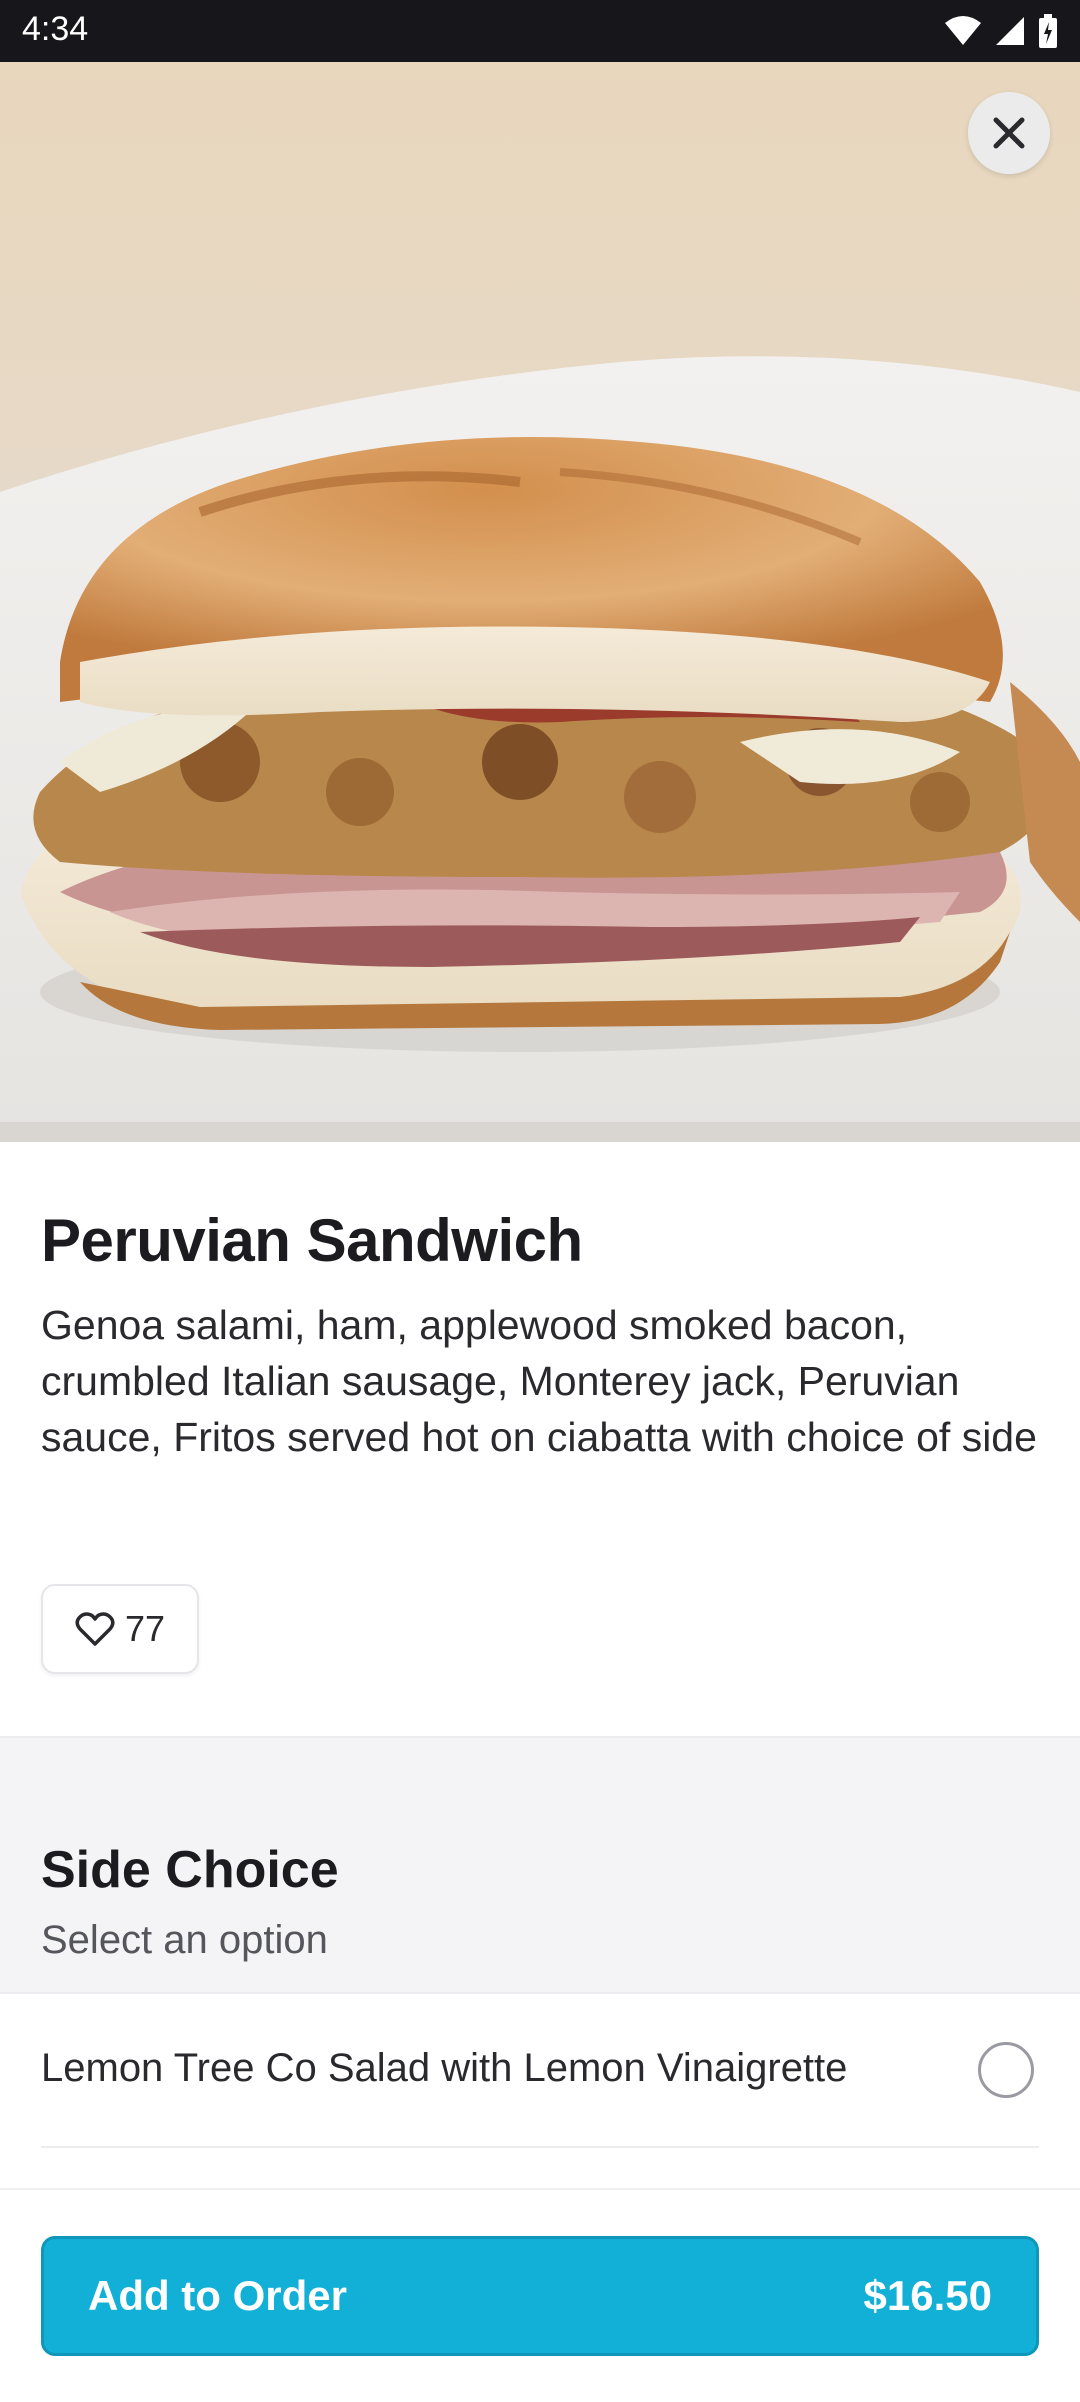  Describe the element at coordinates (190, 1870) in the screenshot. I see `section-title: Side Choice` at that location.